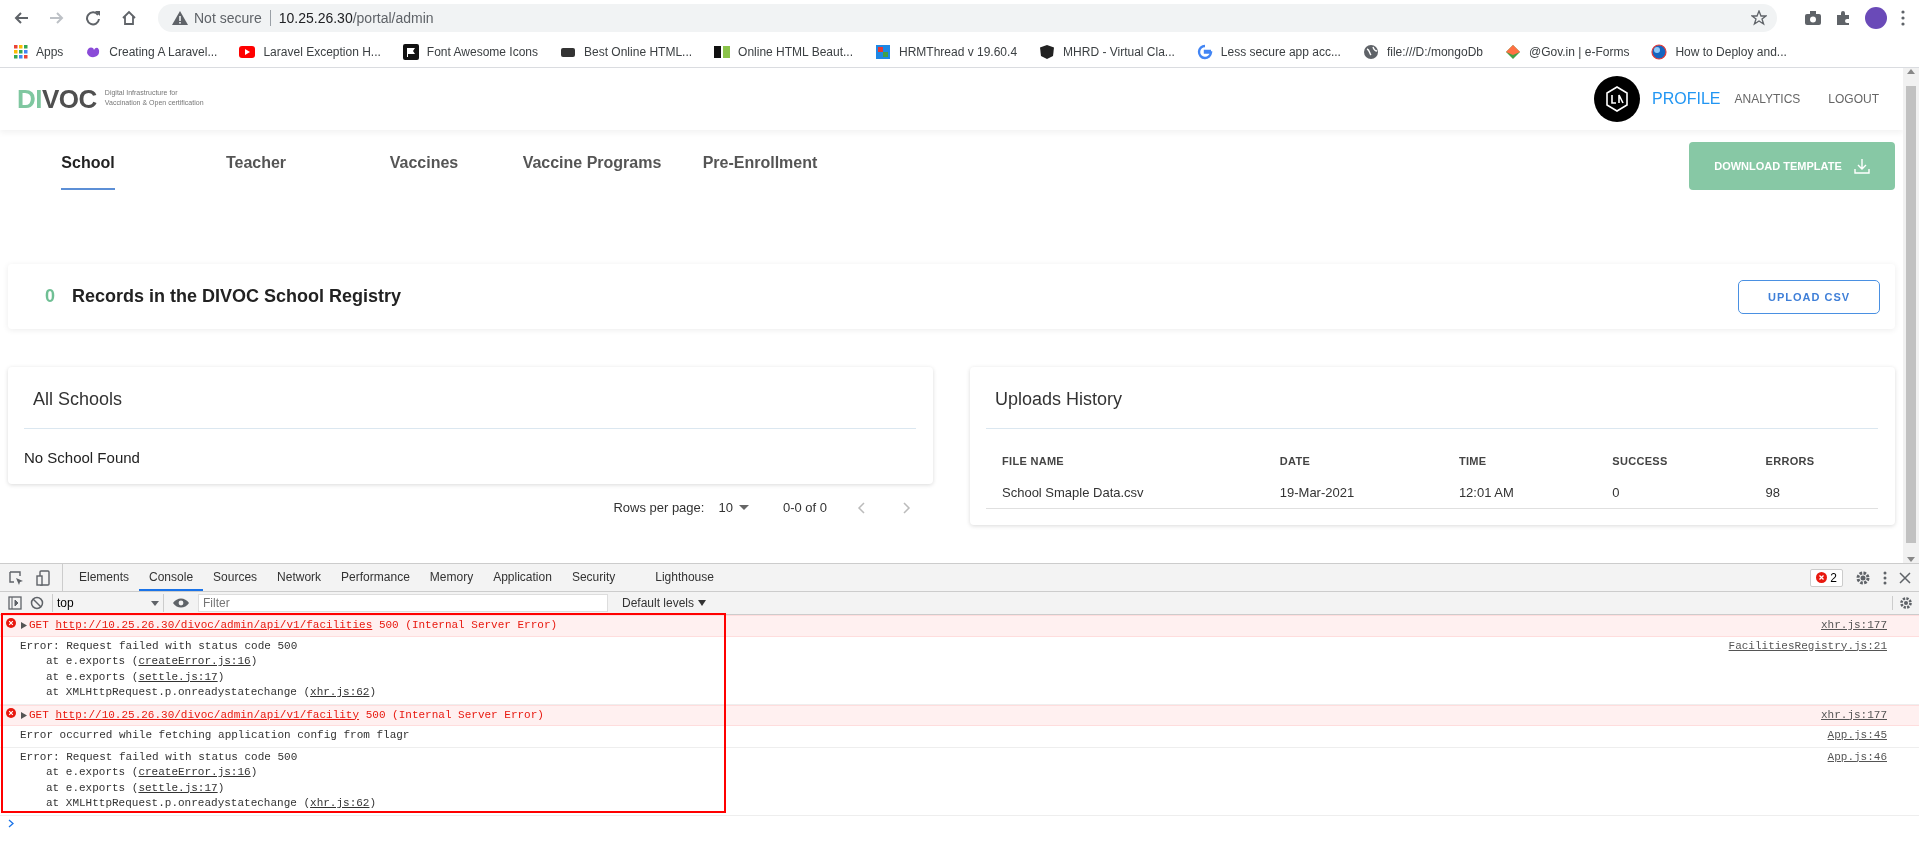  Describe the element at coordinates (215, 735) in the screenshot. I see `log-message: Error occurred while fetching application config from flagr` at that location.